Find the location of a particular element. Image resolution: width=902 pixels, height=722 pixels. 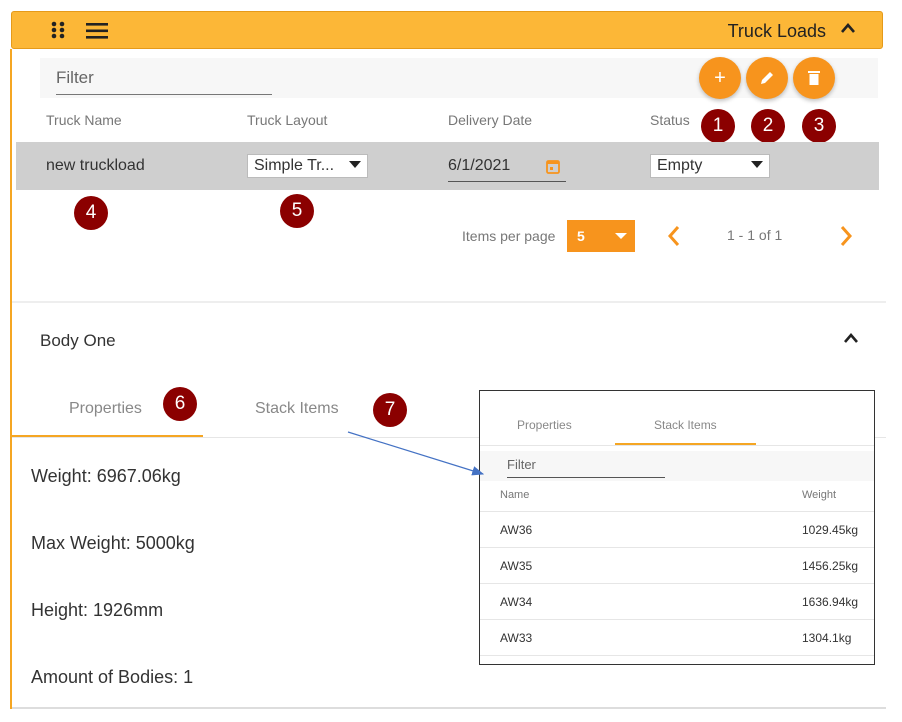

property-weight: Weight: 6967.06kg is located at coordinates (106, 476).